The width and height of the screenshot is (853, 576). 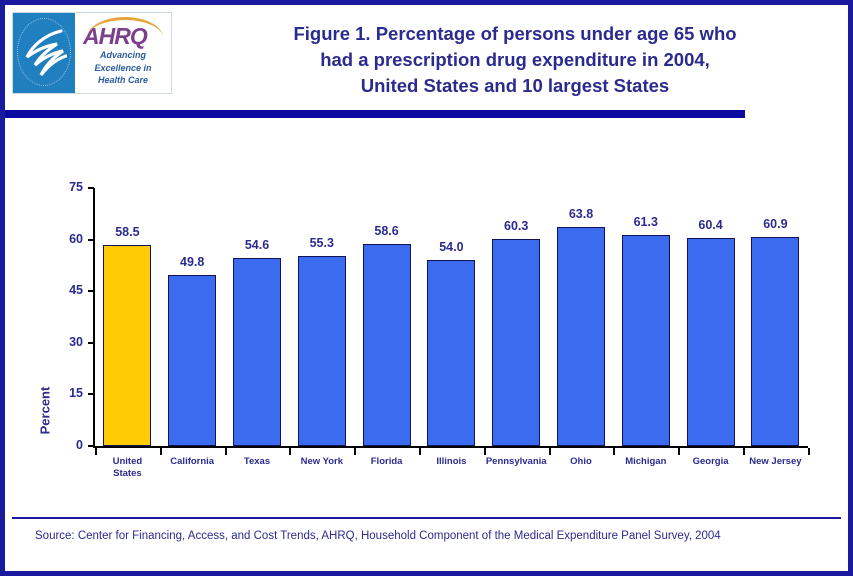 I want to click on bar-value-label: 61.3, so click(x=645, y=222).